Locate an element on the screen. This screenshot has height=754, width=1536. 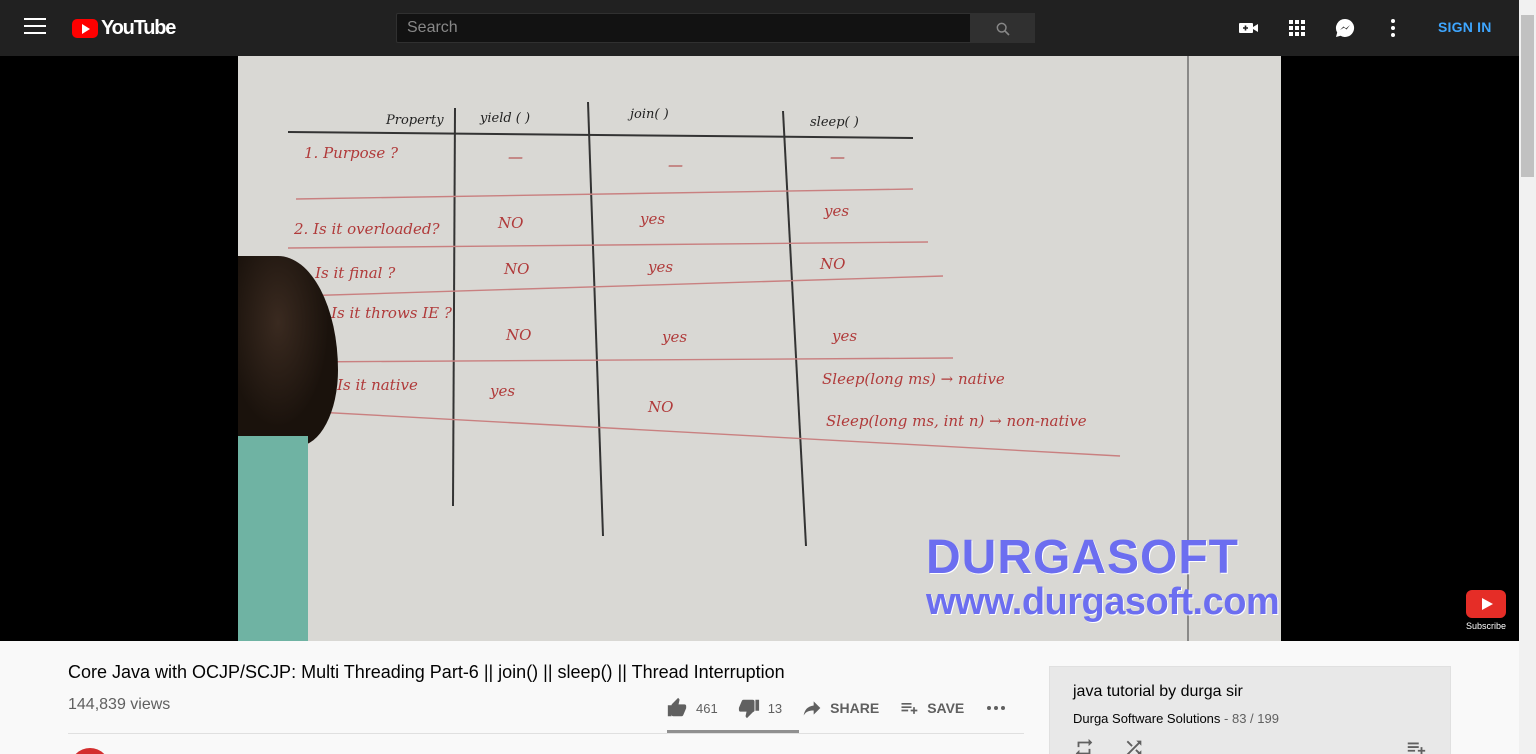
menu-icon is located at coordinates (35, 28).